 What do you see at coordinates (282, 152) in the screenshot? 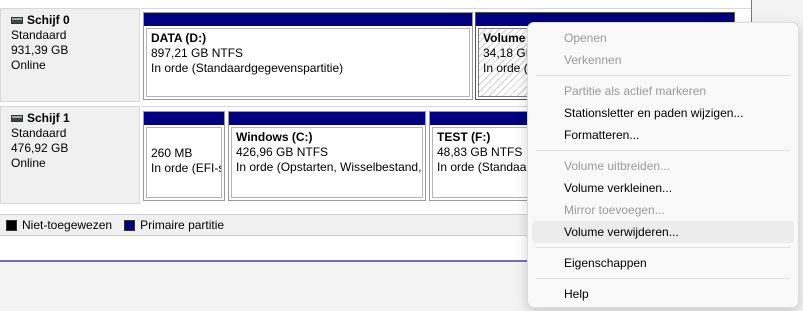
I see `partition-size: 426,96 GB NTFS` at bounding box center [282, 152].